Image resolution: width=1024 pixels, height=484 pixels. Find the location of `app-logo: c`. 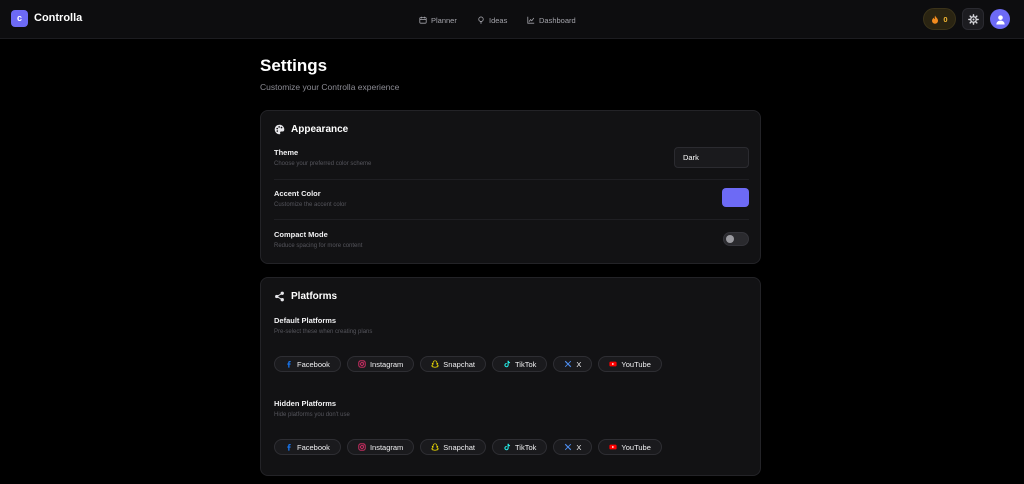

app-logo: c is located at coordinates (19, 18).